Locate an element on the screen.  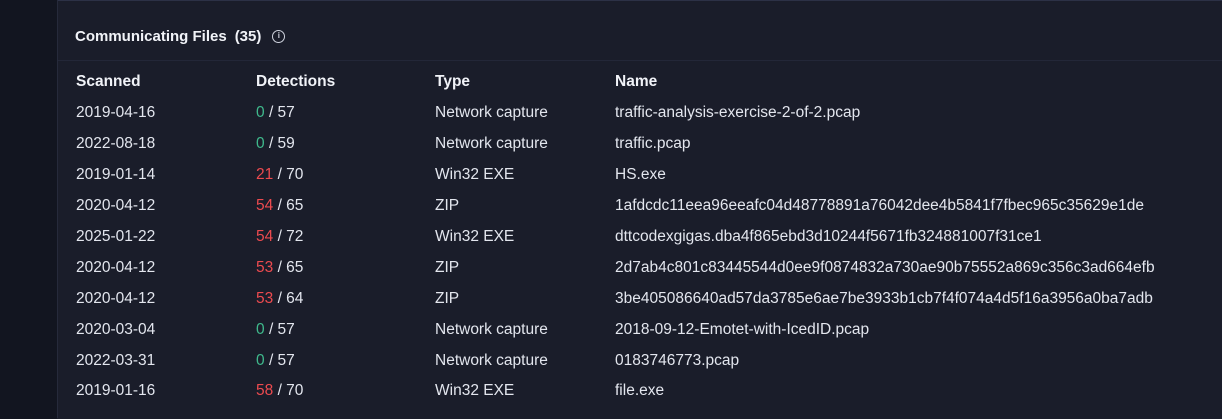
detection-total: / 59 is located at coordinates (281, 144).